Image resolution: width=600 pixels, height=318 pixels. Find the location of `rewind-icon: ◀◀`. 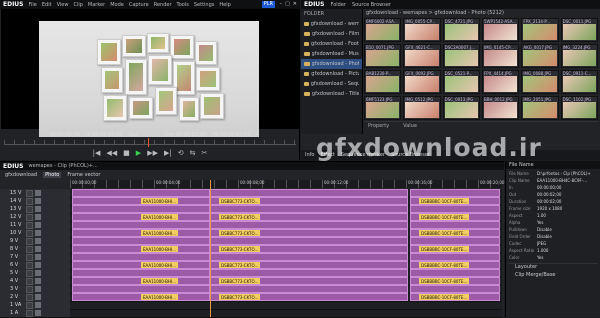

rewind-icon: ◀◀ is located at coordinates (111, 153).